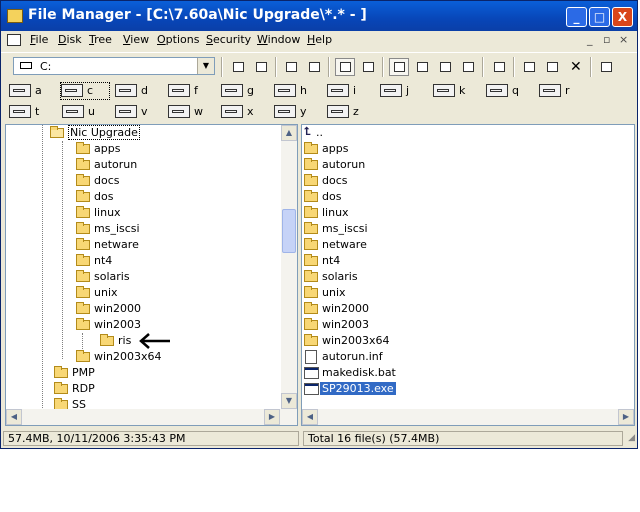 The width and height of the screenshot is (640, 512). Describe the element at coordinates (529, 67) in the screenshot. I see `copy-button` at that location.